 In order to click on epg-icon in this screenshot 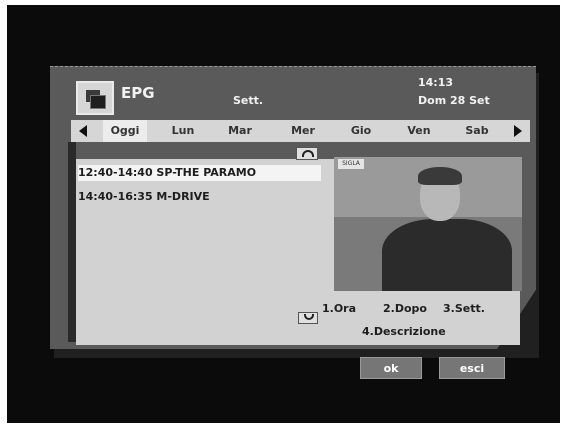, I will do `click(95, 98)`.